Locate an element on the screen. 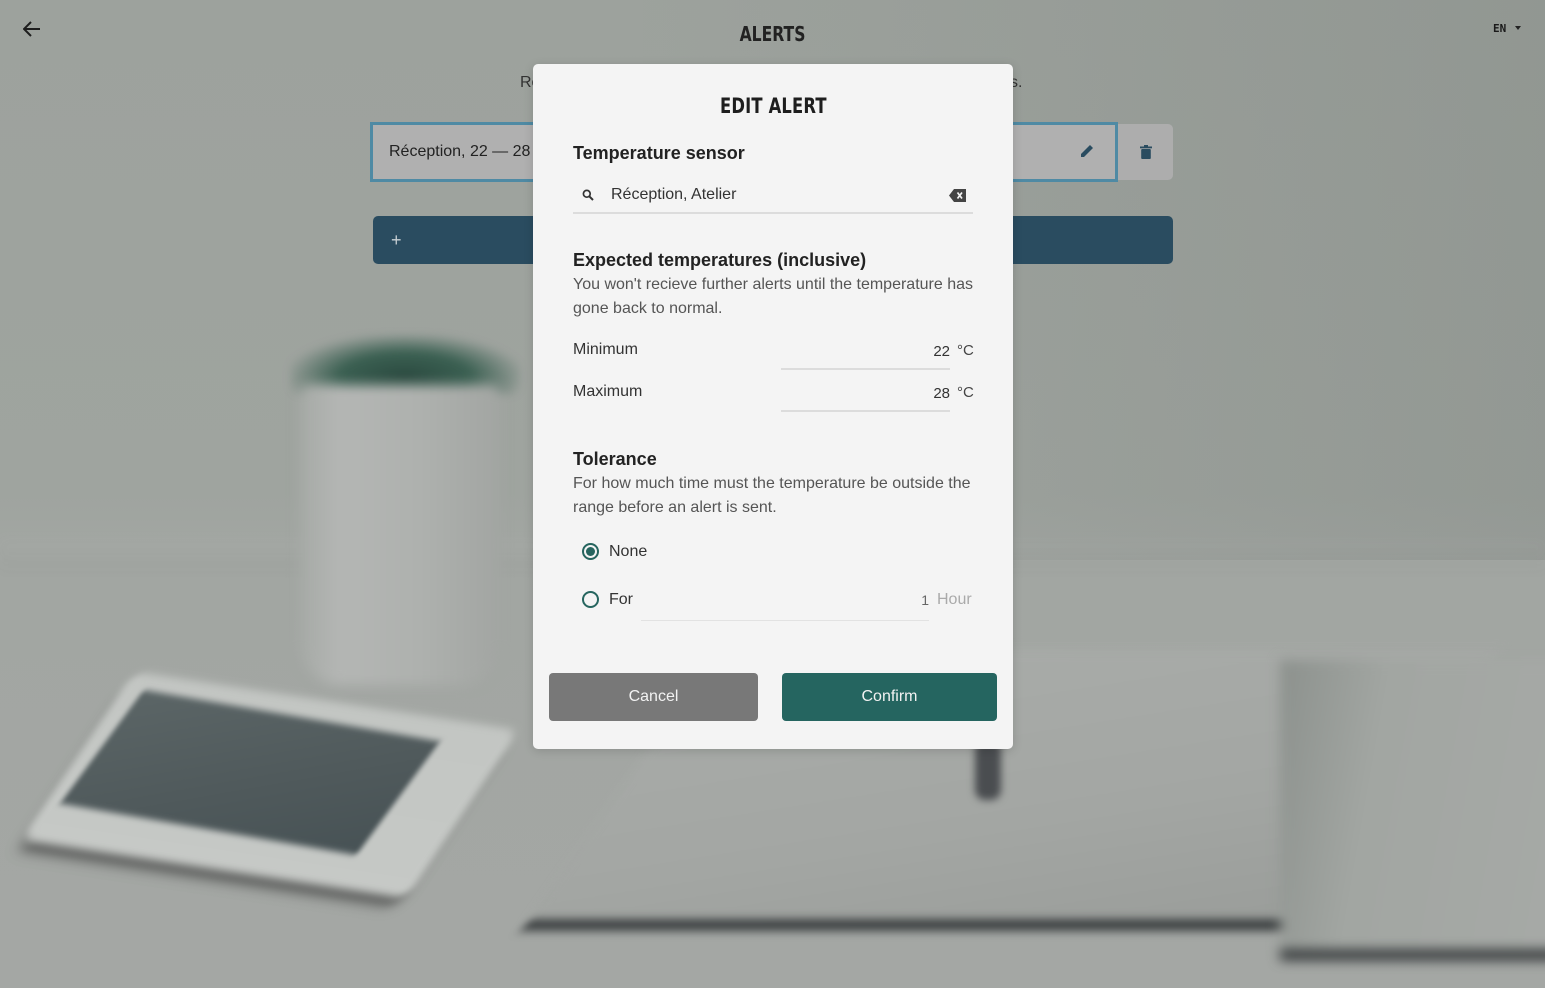 The height and width of the screenshot is (988, 1545). maximum-input is located at coordinates (865, 393).